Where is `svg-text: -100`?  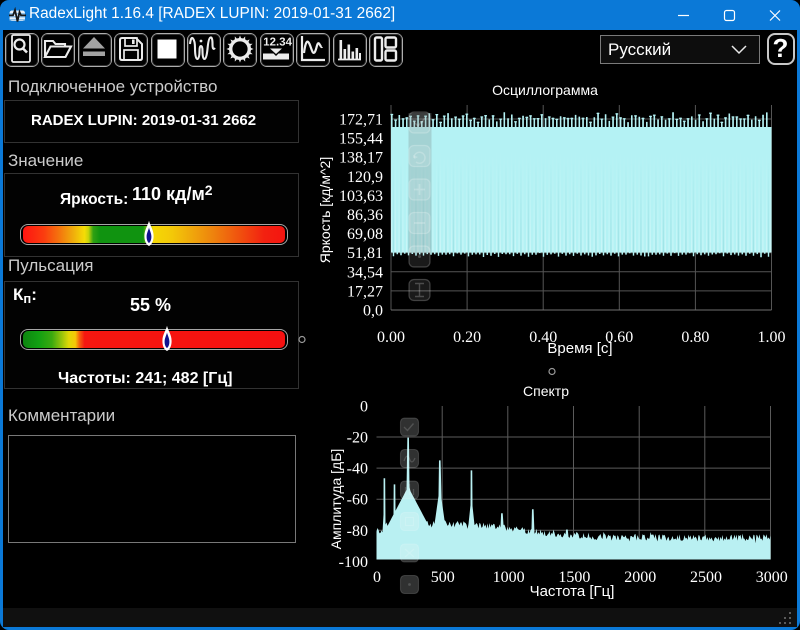 svg-text: -100 is located at coordinates (353, 562).